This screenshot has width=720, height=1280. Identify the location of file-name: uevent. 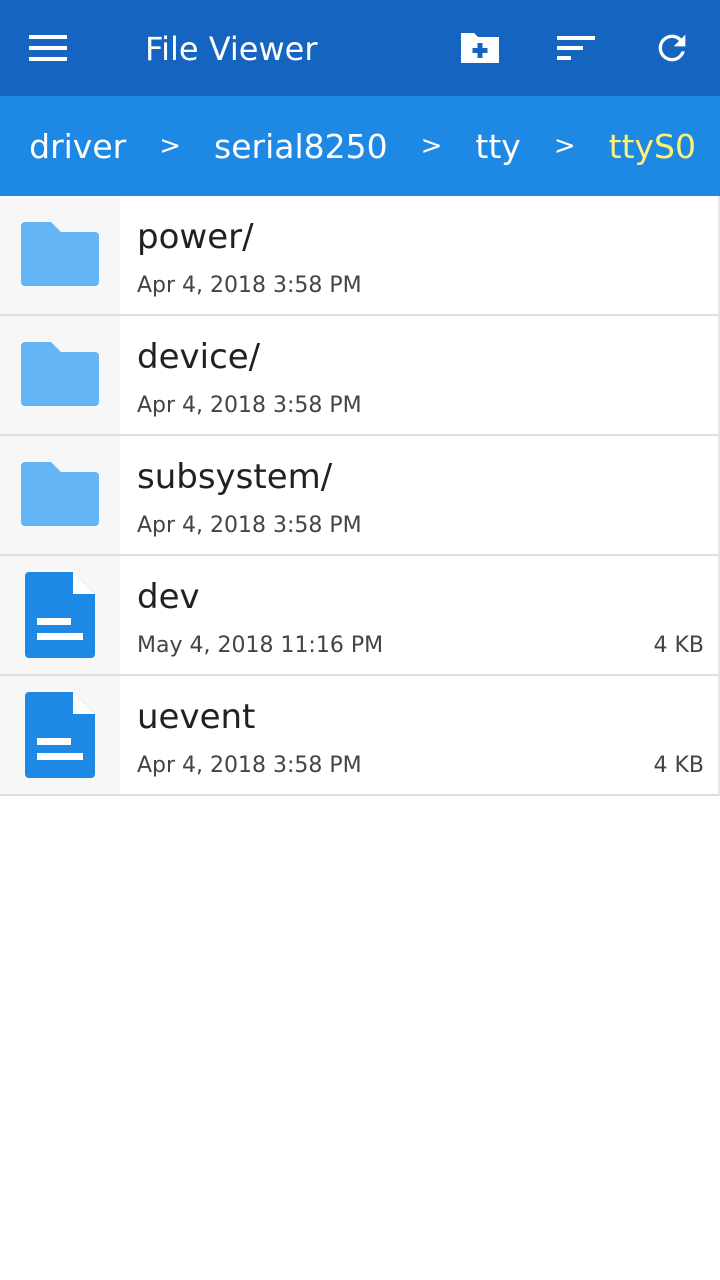
(196, 717).